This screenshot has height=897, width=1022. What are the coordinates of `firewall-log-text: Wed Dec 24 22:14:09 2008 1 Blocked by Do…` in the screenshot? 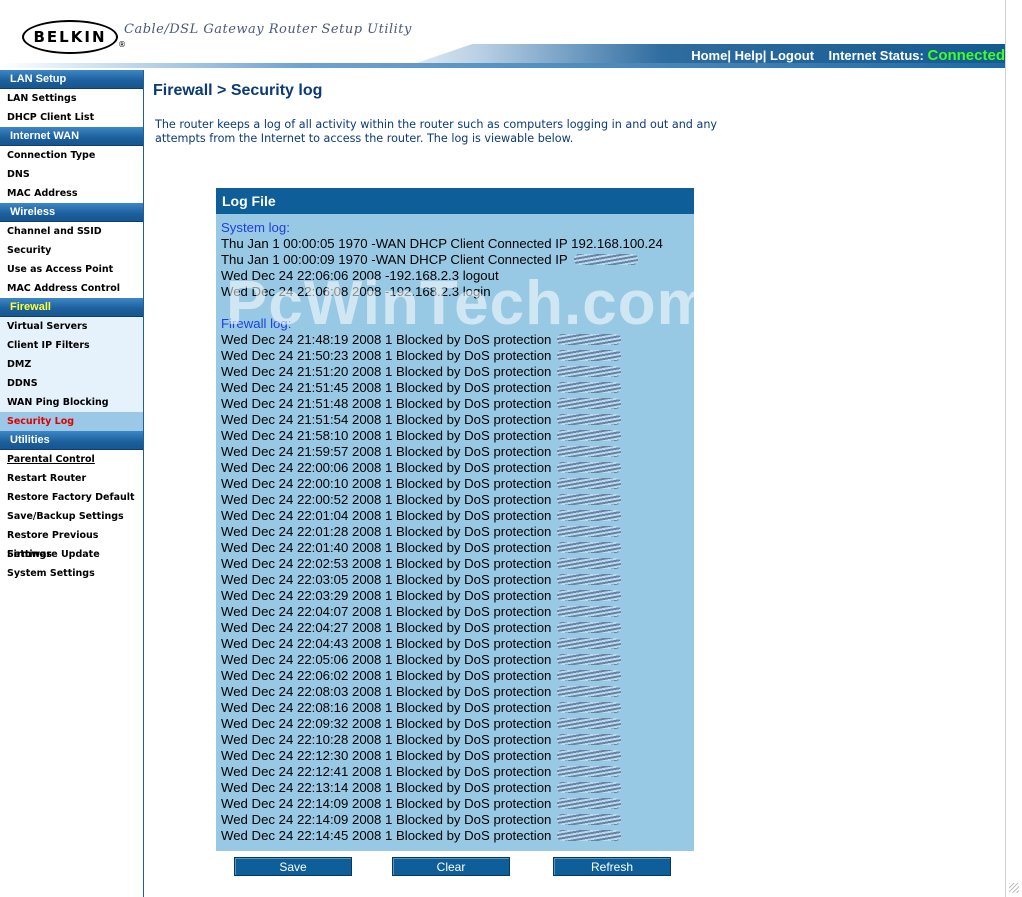 It's located at (386, 819).